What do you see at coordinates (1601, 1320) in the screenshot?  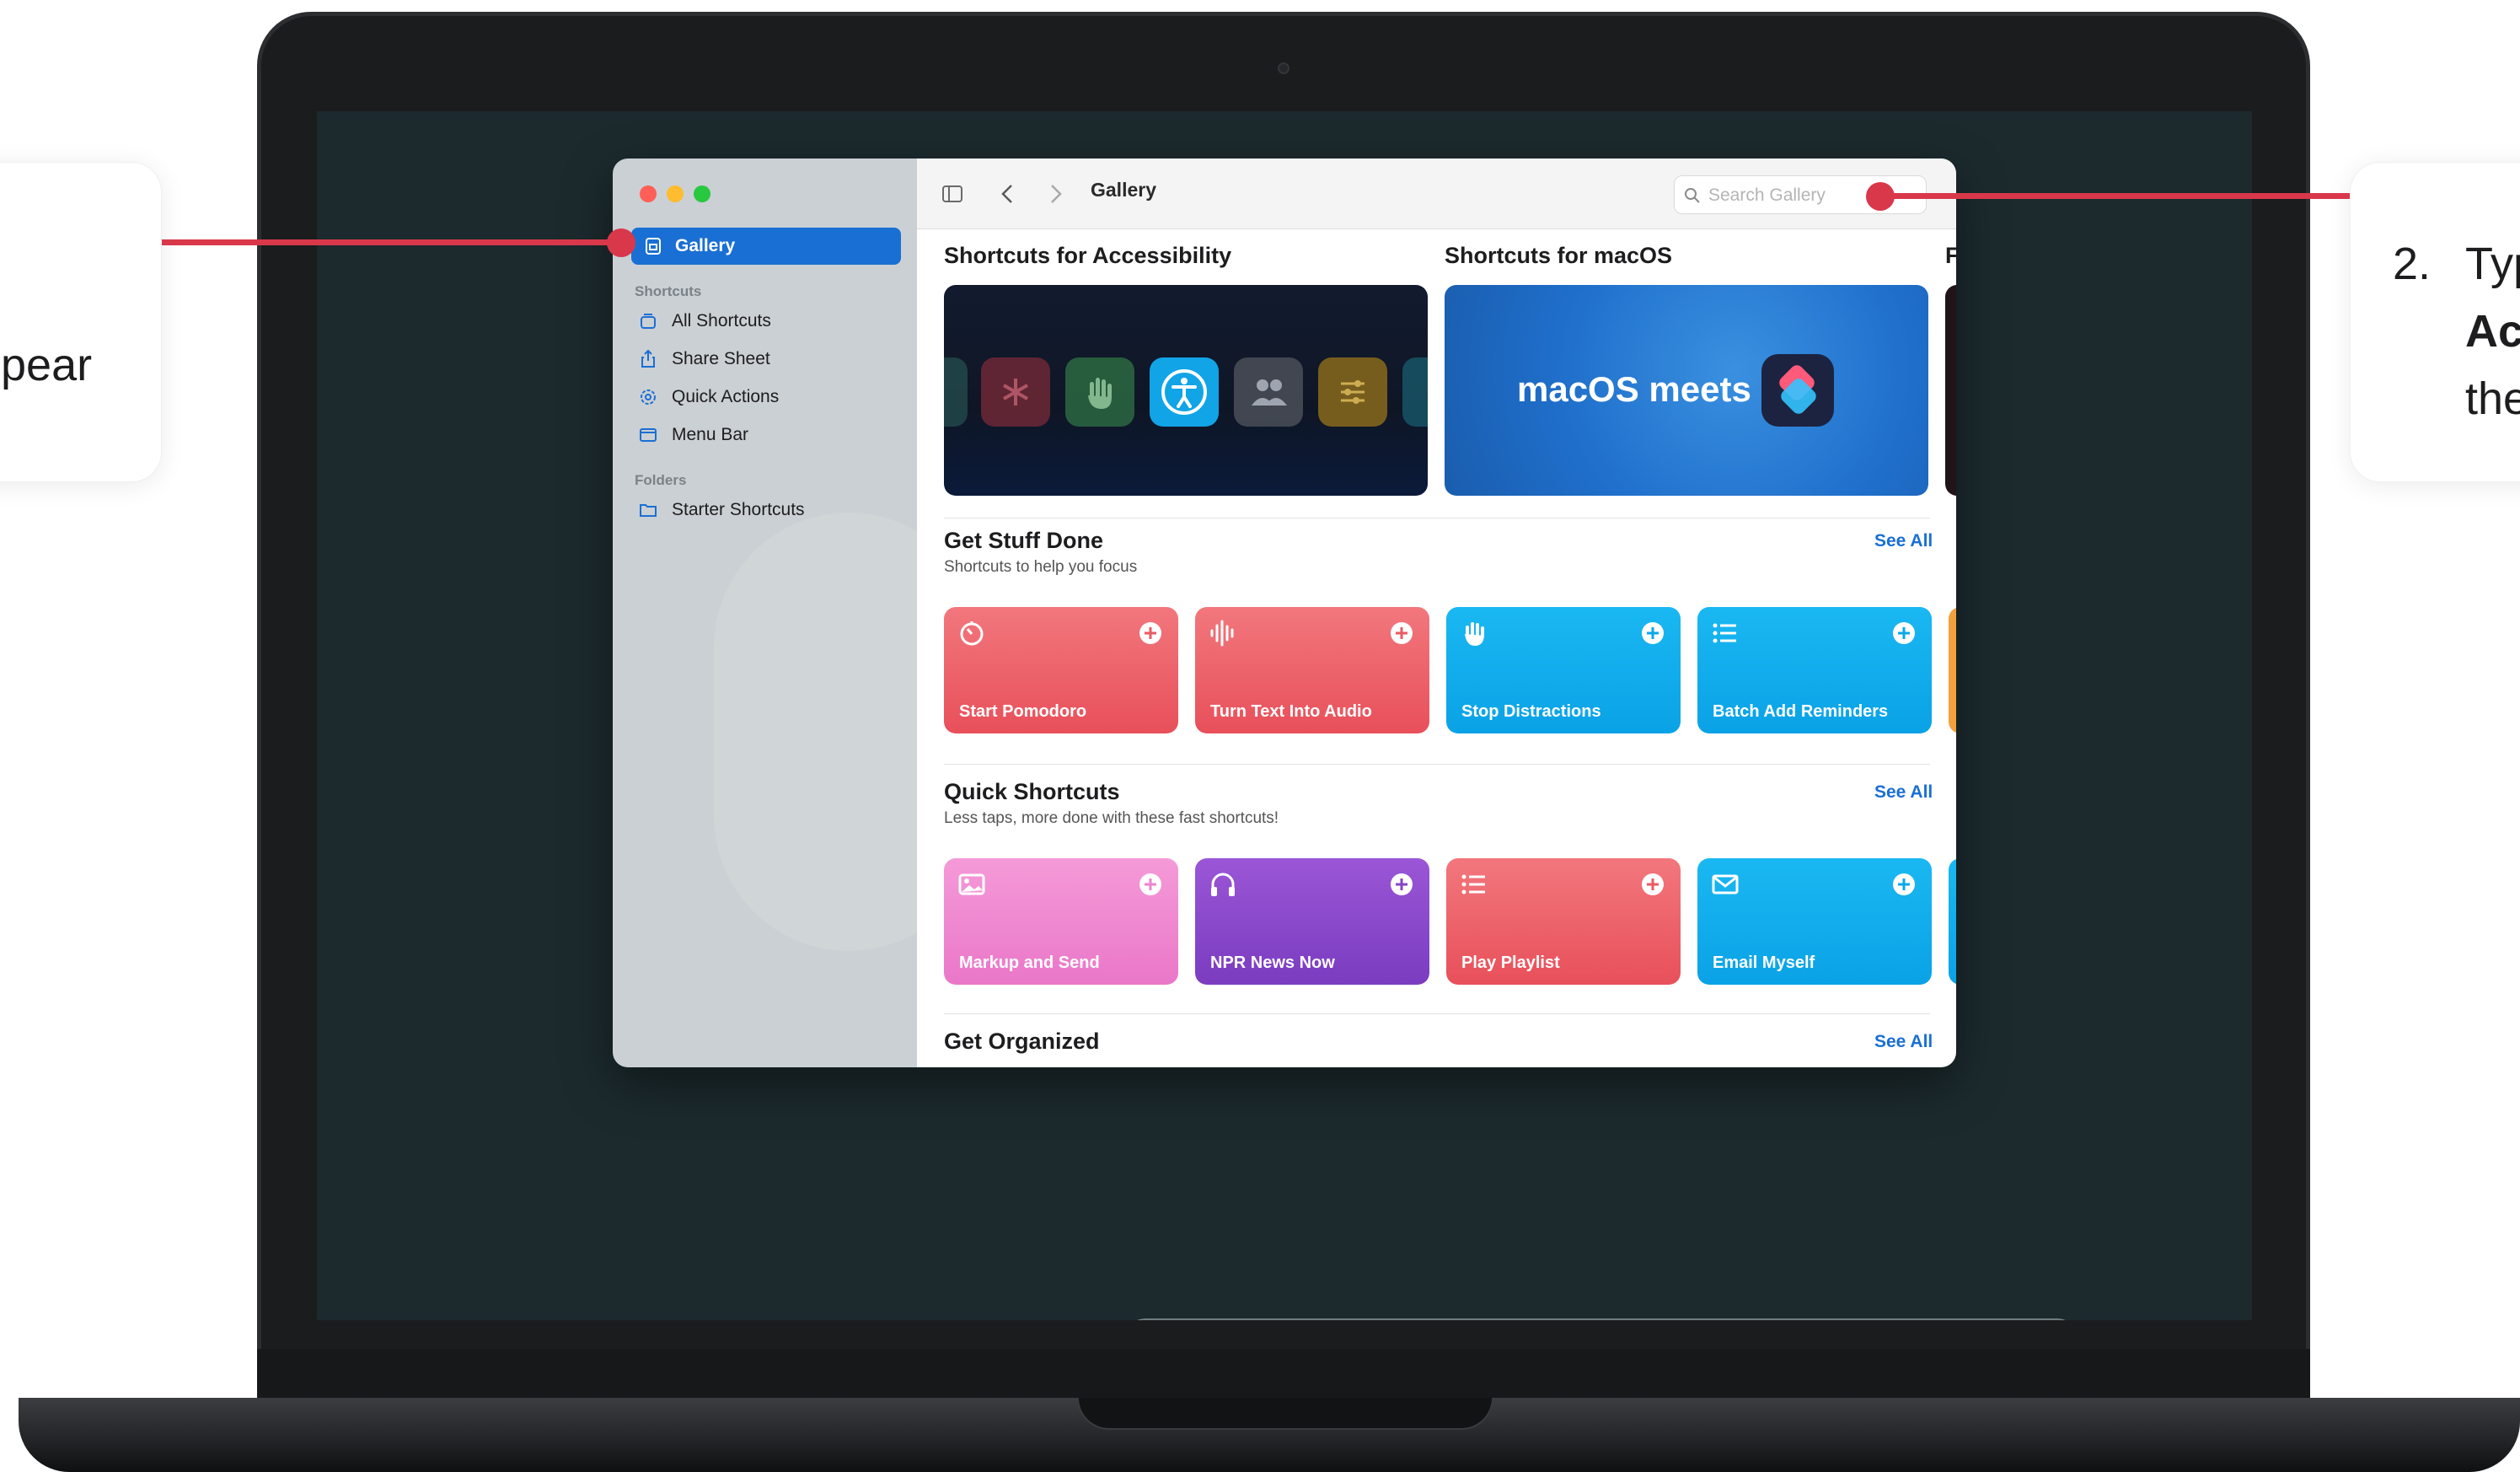 I see `dock` at bounding box center [1601, 1320].